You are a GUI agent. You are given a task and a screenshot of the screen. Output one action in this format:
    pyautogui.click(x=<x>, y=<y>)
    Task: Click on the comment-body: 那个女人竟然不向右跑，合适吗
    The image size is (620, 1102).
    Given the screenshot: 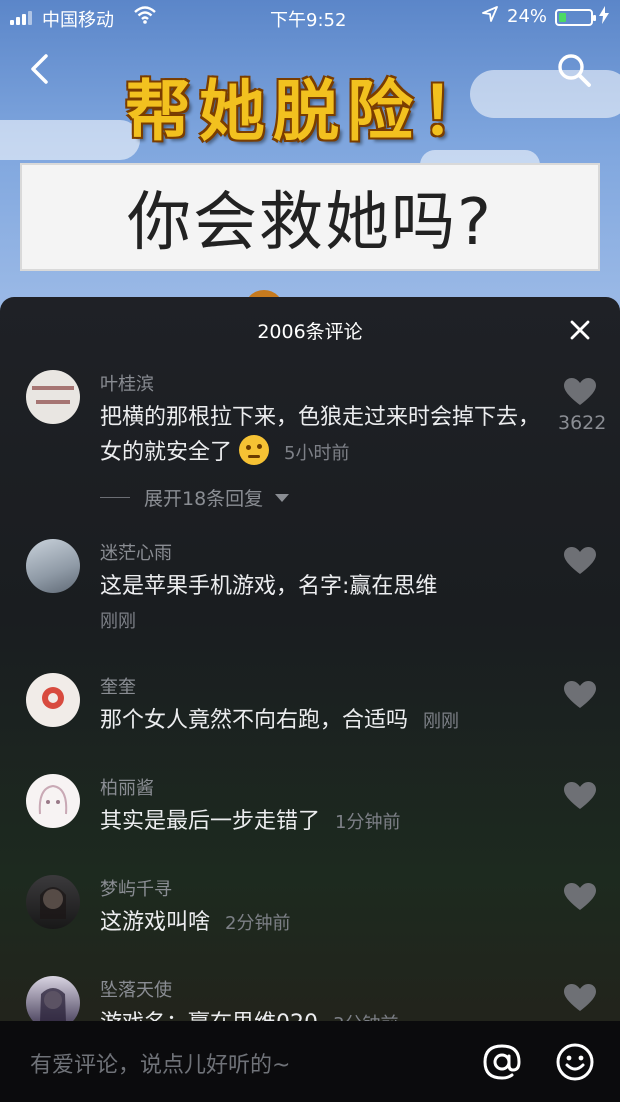 What is the action you would take?
    pyautogui.click(x=254, y=720)
    